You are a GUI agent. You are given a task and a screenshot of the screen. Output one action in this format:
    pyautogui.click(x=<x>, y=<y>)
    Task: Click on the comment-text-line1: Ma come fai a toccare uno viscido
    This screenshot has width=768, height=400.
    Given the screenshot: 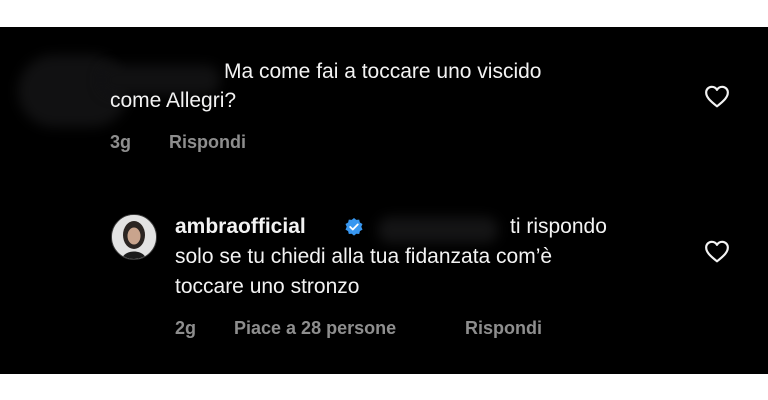 What is the action you would take?
    pyautogui.click(x=383, y=71)
    